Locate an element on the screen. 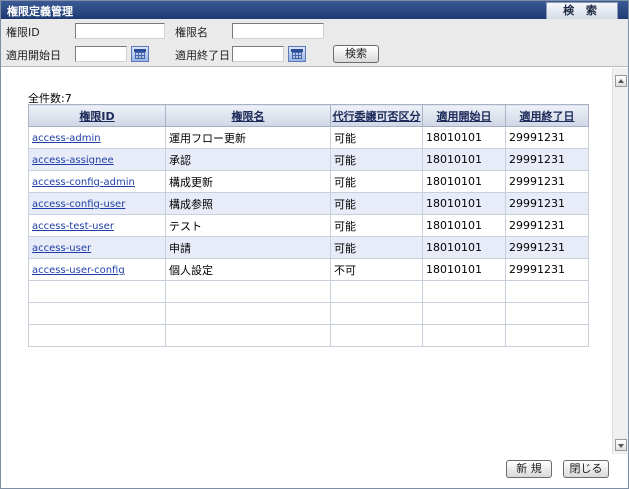  authority-id-link: access-user-config is located at coordinates (78, 270).